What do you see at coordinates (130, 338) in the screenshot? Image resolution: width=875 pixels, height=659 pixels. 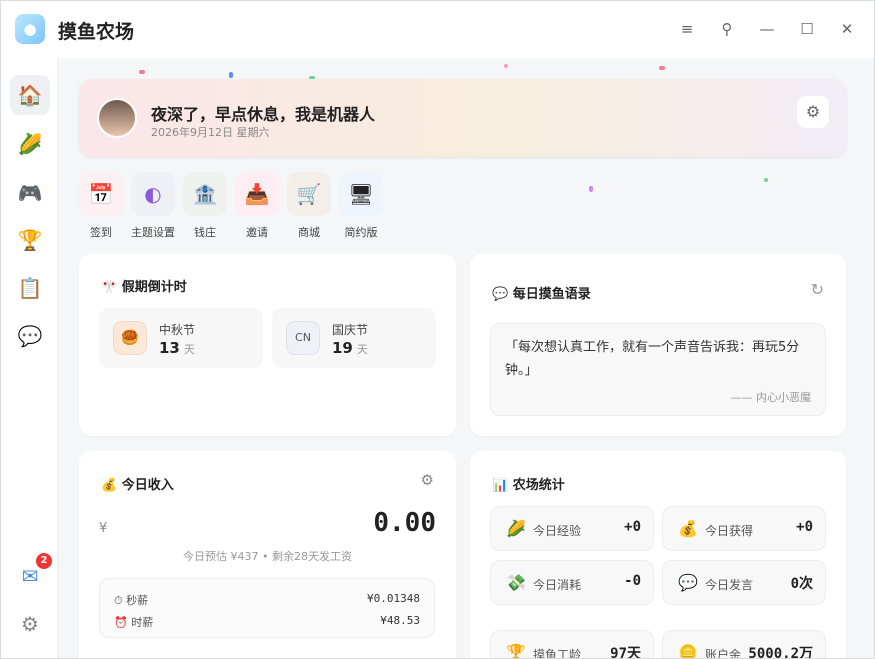 I see `mooncake-icon: 🥮` at bounding box center [130, 338].